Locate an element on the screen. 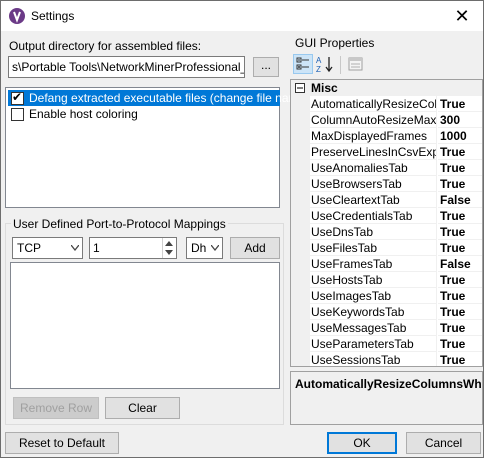 The height and width of the screenshot is (458, 484). collapse-icon is located at coordinates (300, 88).